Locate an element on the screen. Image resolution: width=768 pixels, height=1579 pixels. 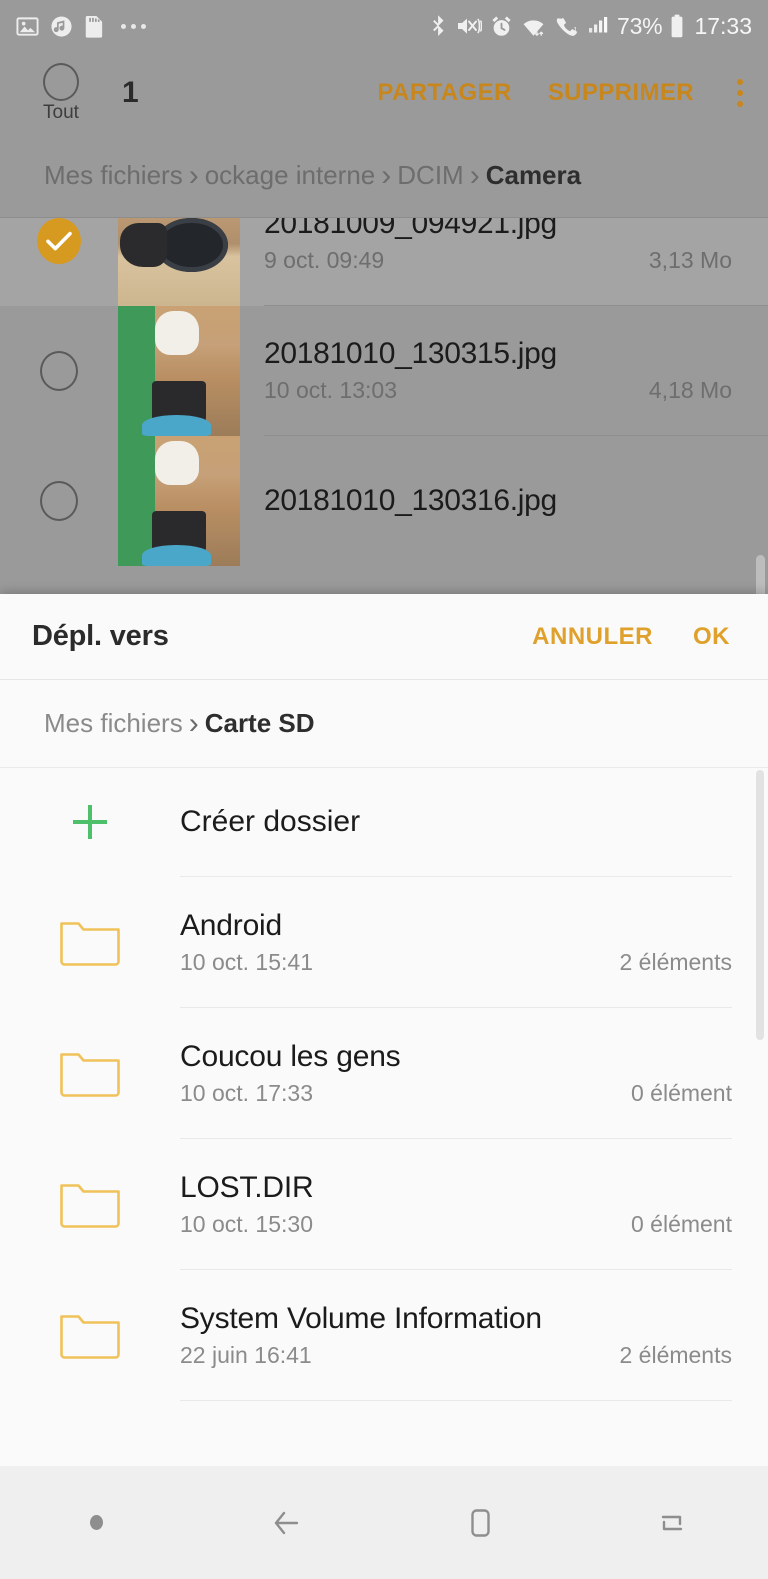
system-navigation-bar is located at coordinates (384, 1522).